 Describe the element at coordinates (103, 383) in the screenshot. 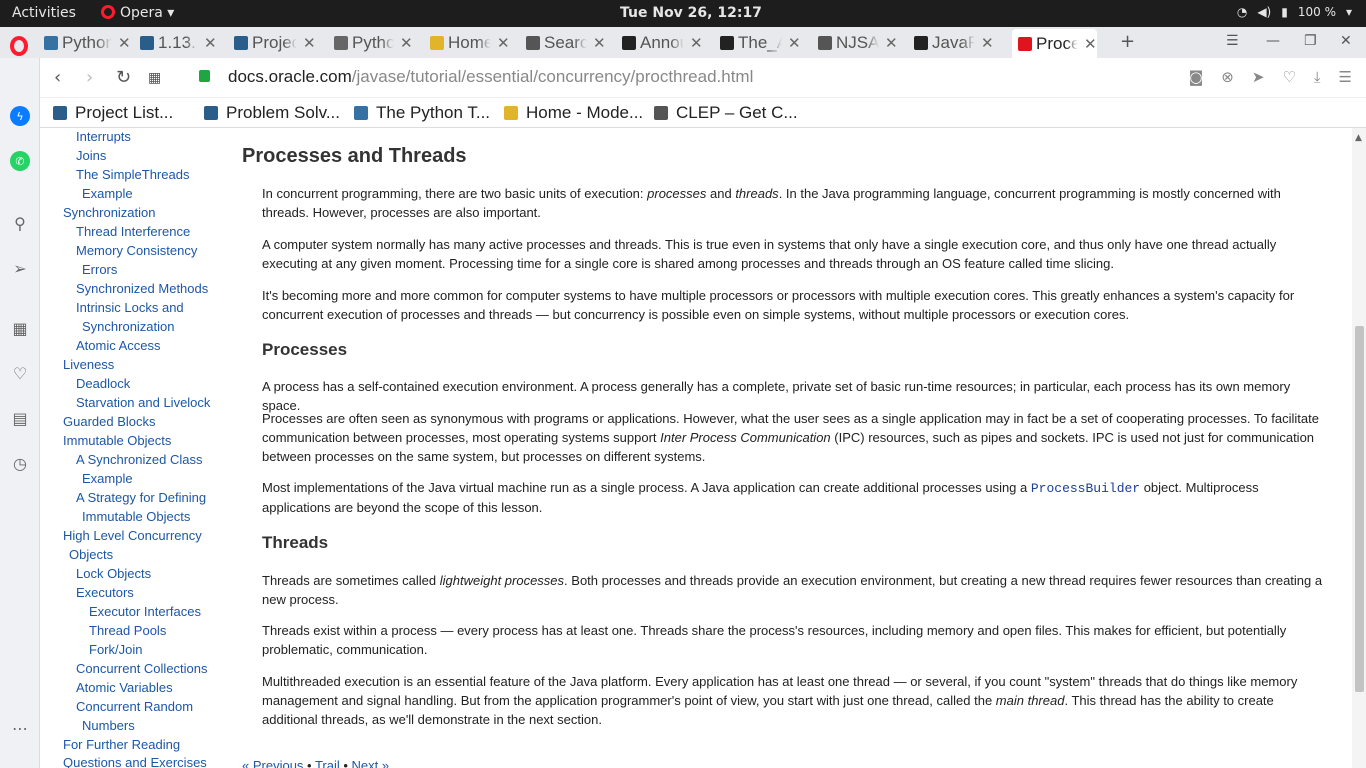

I see `nav-link: Deadlock` at that location.